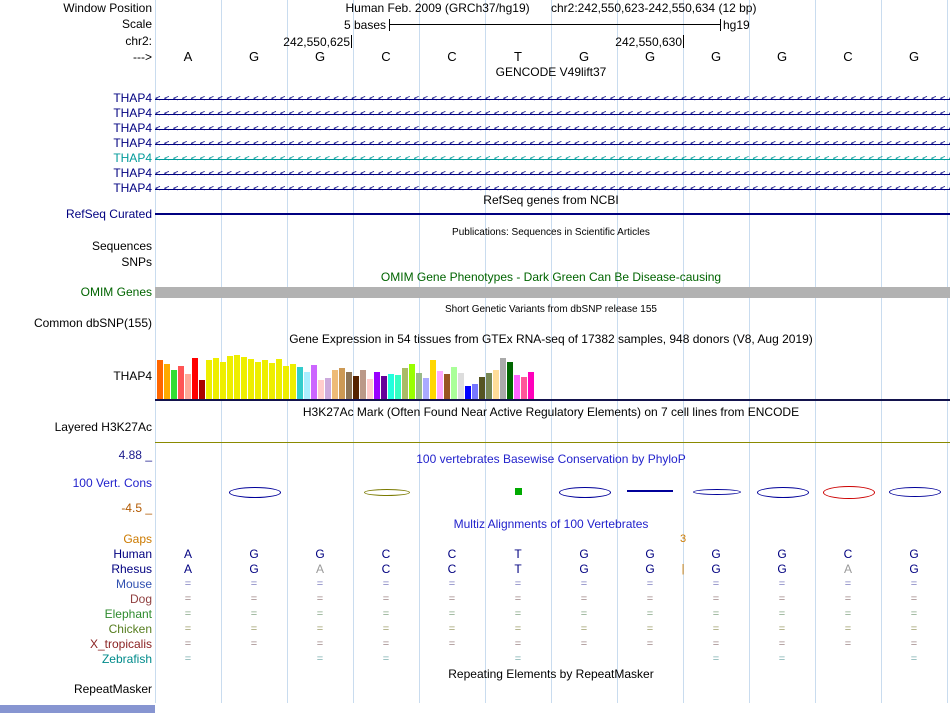  I want to click on refseq-curated-label: RefSeq Curated, so click(76, 214).